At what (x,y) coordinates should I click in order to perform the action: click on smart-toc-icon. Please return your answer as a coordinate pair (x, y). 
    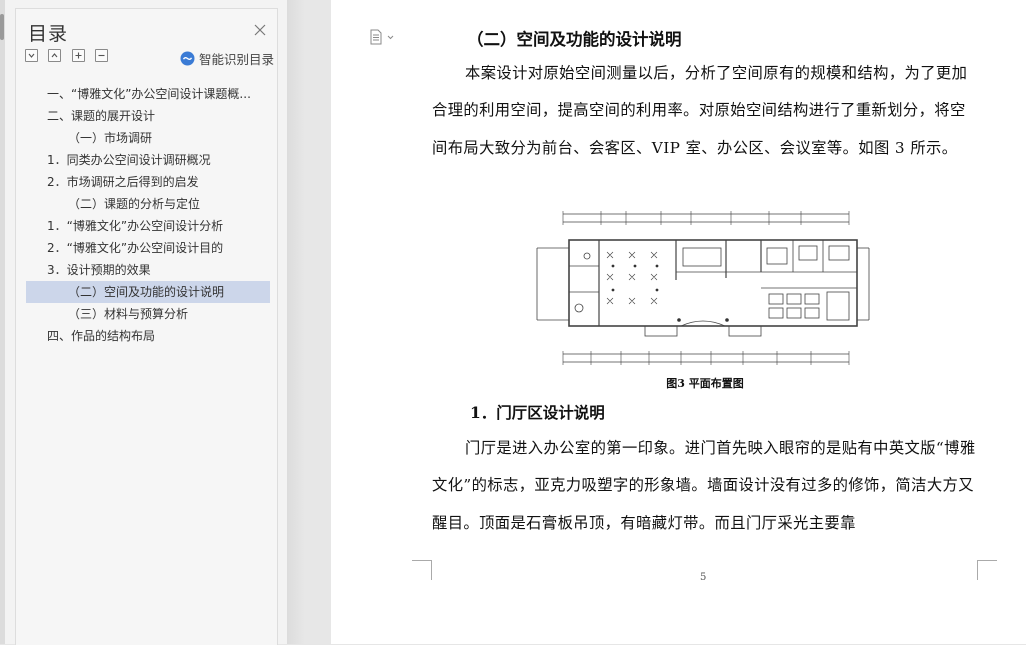
    Looking at the image, I should click on (187, 58).